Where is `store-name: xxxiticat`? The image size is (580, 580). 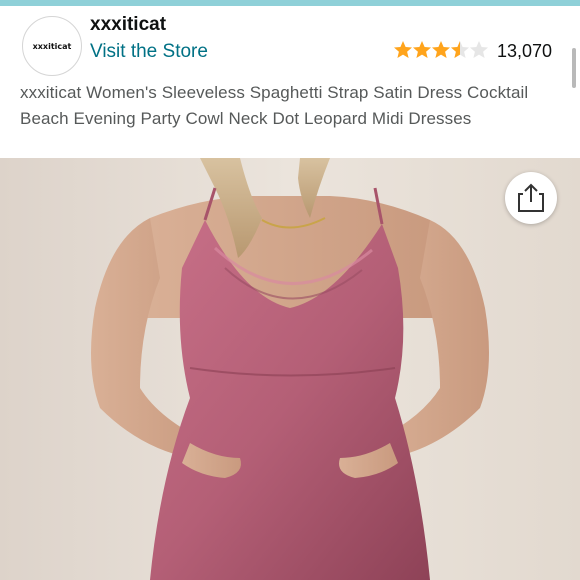 store-name: xxxiticat is located at coordinates (128, 25).